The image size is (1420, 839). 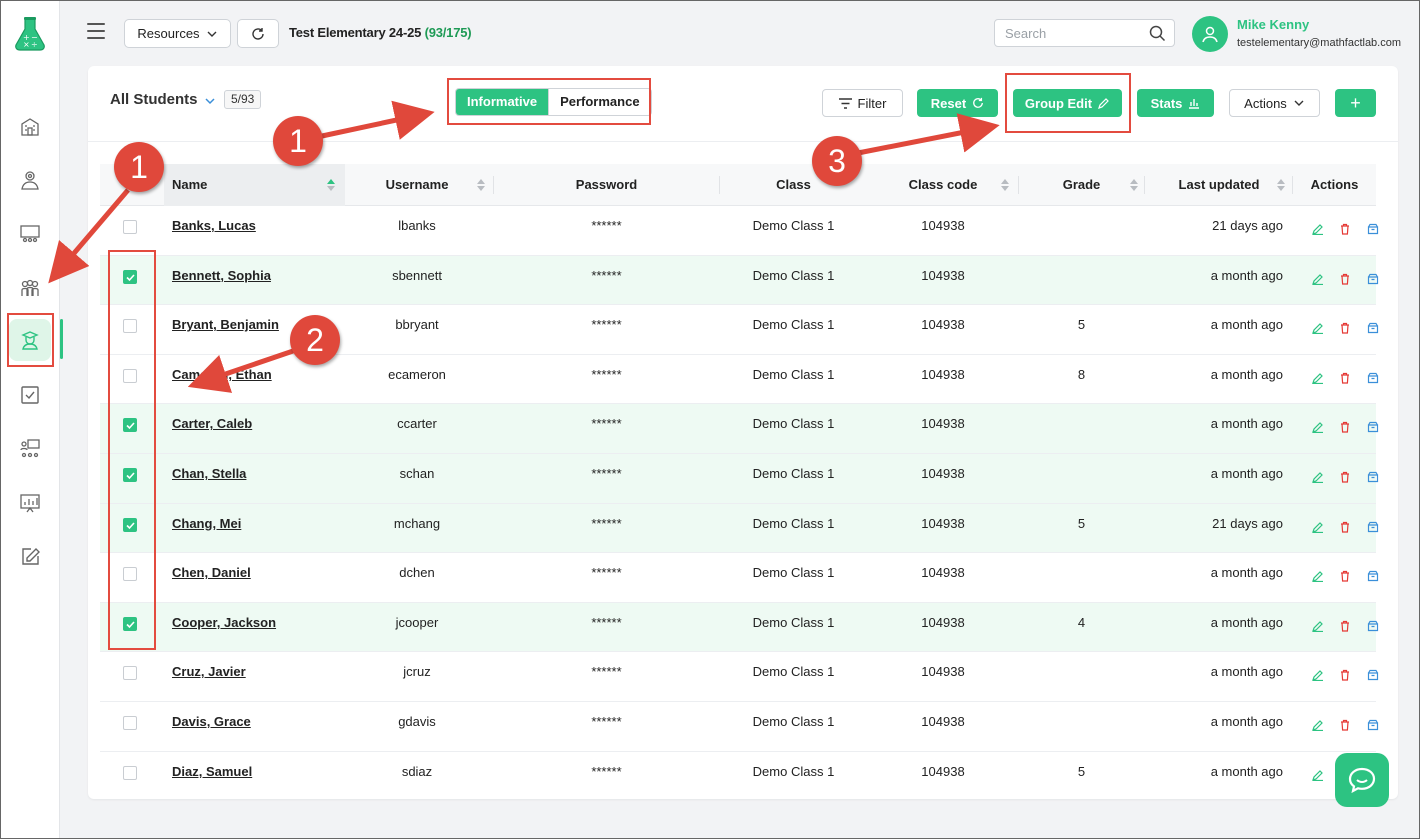 What do you see at coordinates (210, 101) in the screenshot?
I see `title-chevron-down-icon` at bounding box center [210, 101].